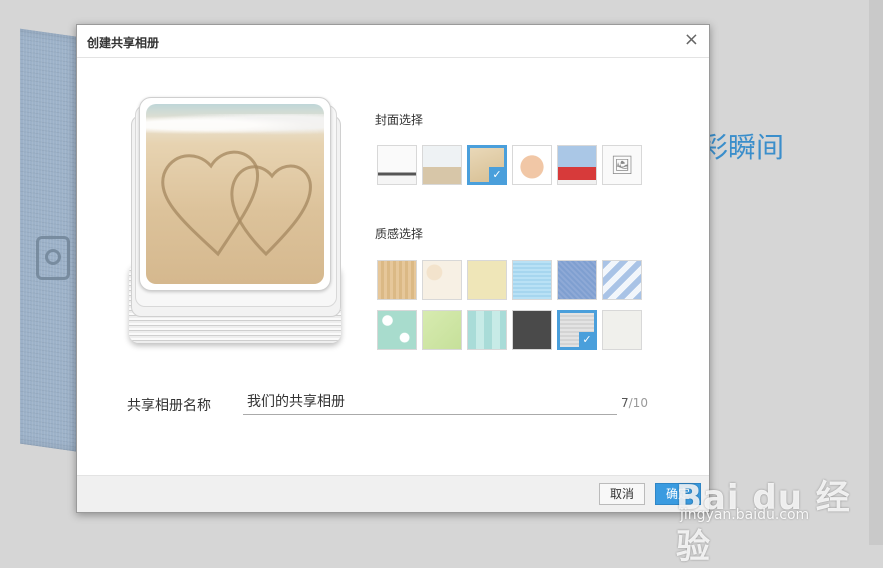 This screenshot has height=568, width=883. Describe the element at coordinates (487, 330) in the screenshot. I see `texture-teal-plaid` at that location.